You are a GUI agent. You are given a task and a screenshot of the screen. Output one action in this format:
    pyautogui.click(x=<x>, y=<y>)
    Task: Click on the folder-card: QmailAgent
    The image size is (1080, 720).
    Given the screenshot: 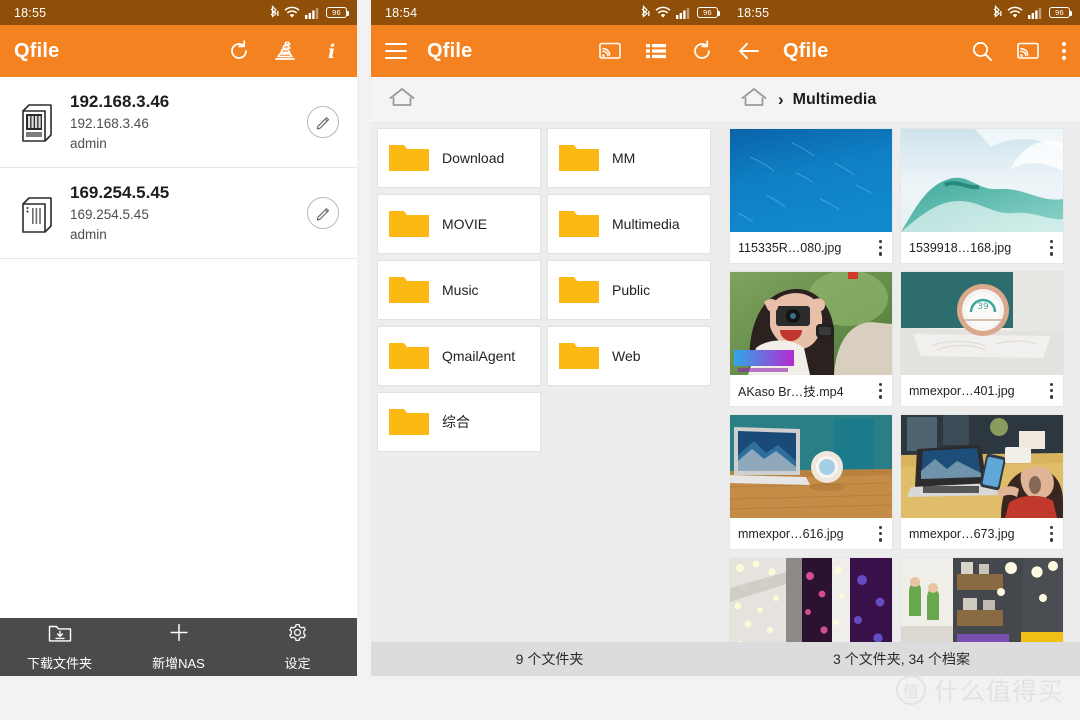 What is the action you would take?
    pyautogui.click(x=459, y=356)
    